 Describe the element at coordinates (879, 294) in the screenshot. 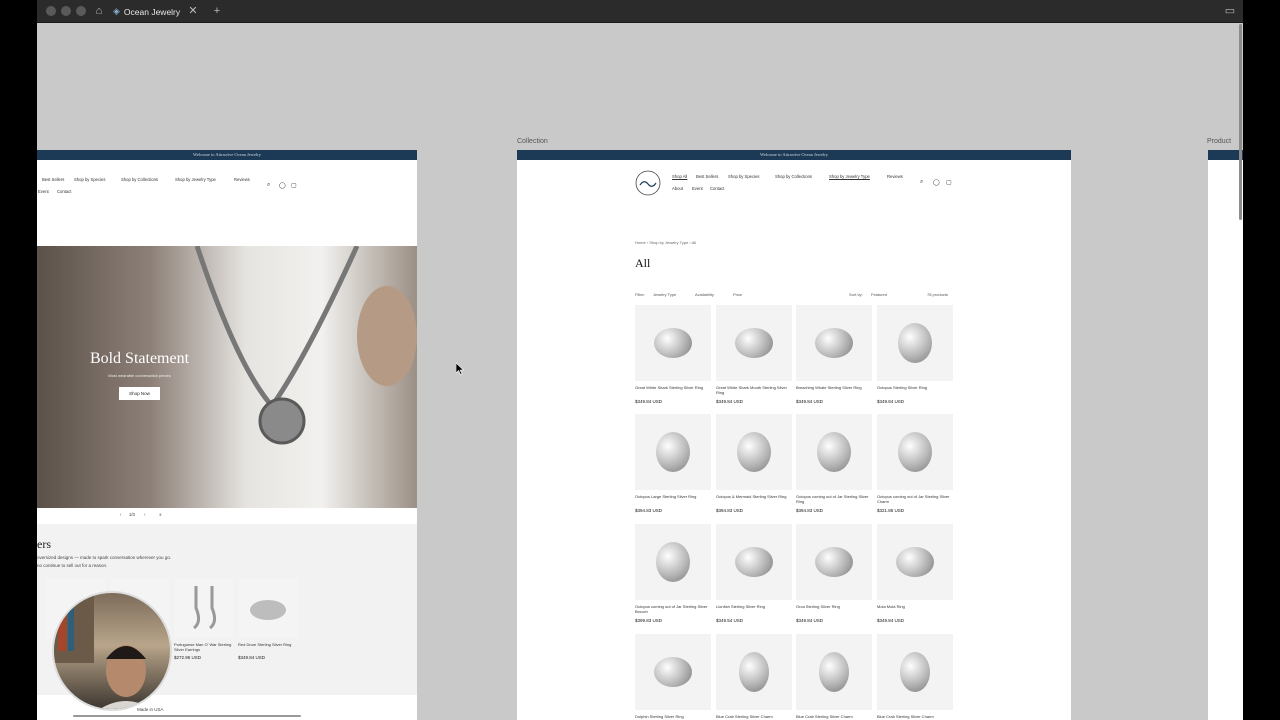

I see `sort-select: Featured` at that location.